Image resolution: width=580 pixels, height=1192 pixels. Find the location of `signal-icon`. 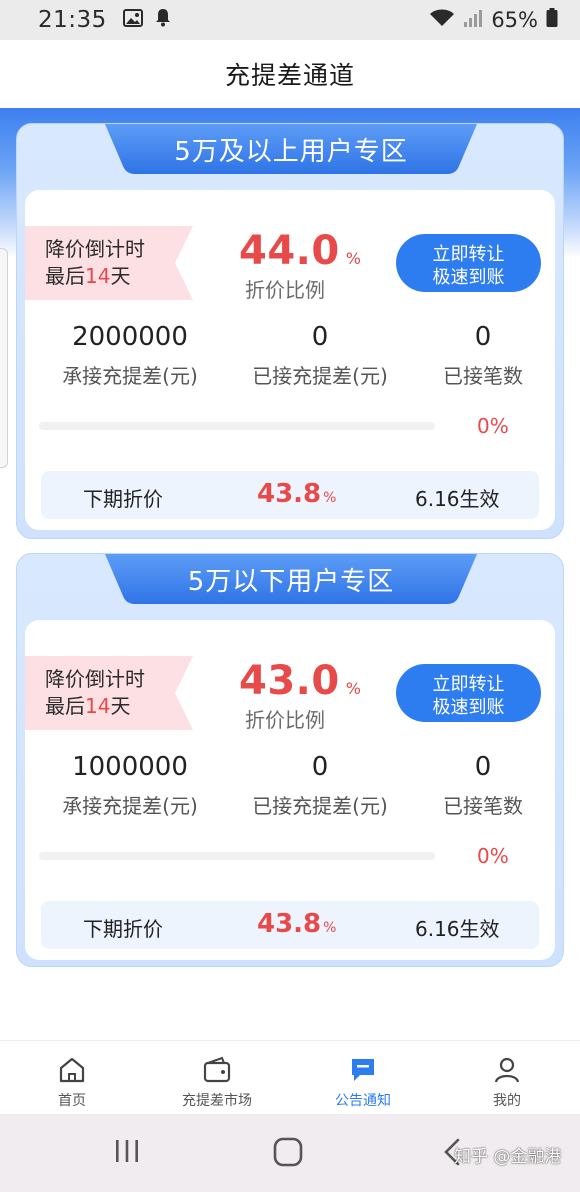

signal-icon is located at coordinates (473, 20).